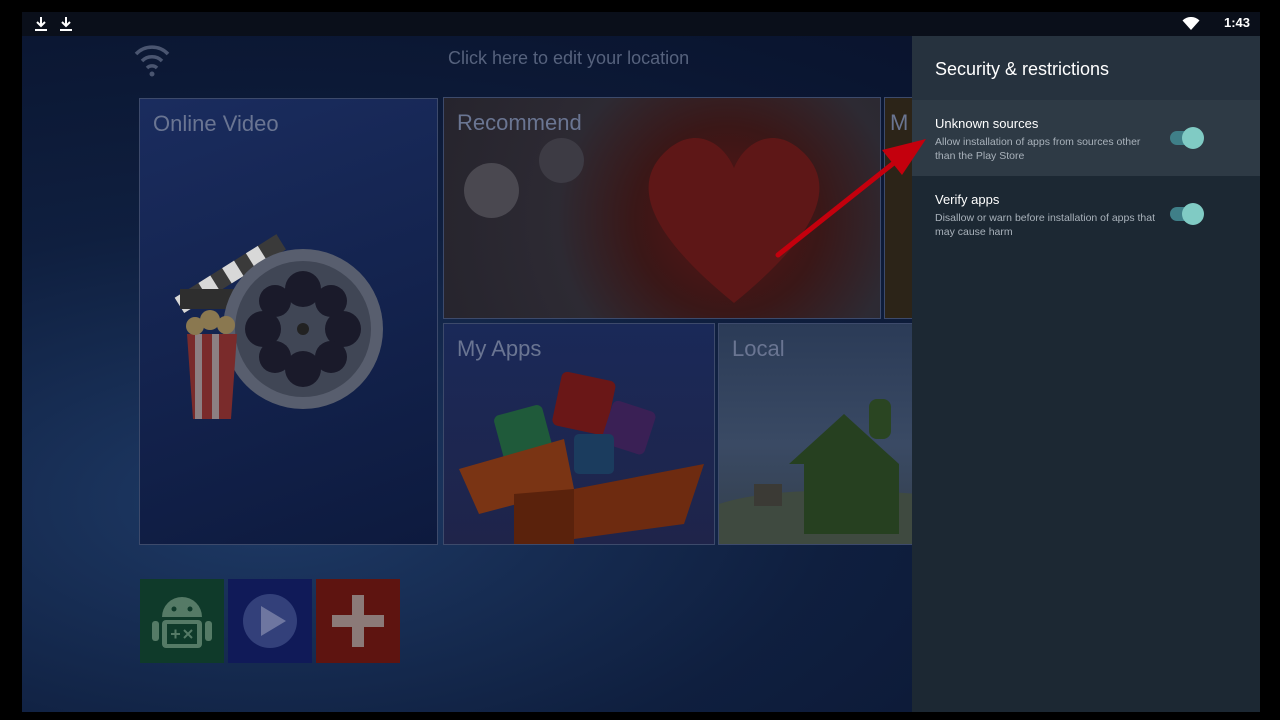 This screenshot has width=1280, height=720. I want to click on tile-label: Local, so click(758, 348).